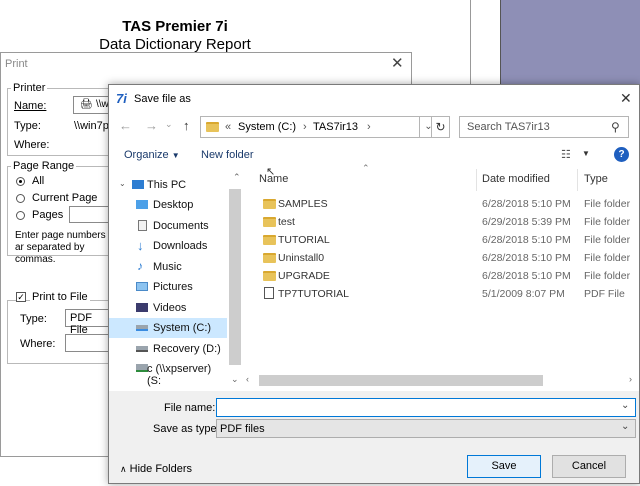 The width and height of the screenshot is (640, 486). What do you see at coordinates (20, 198) in the screenshot?
I see `range-current-radio` at bounding box center [20, 198].